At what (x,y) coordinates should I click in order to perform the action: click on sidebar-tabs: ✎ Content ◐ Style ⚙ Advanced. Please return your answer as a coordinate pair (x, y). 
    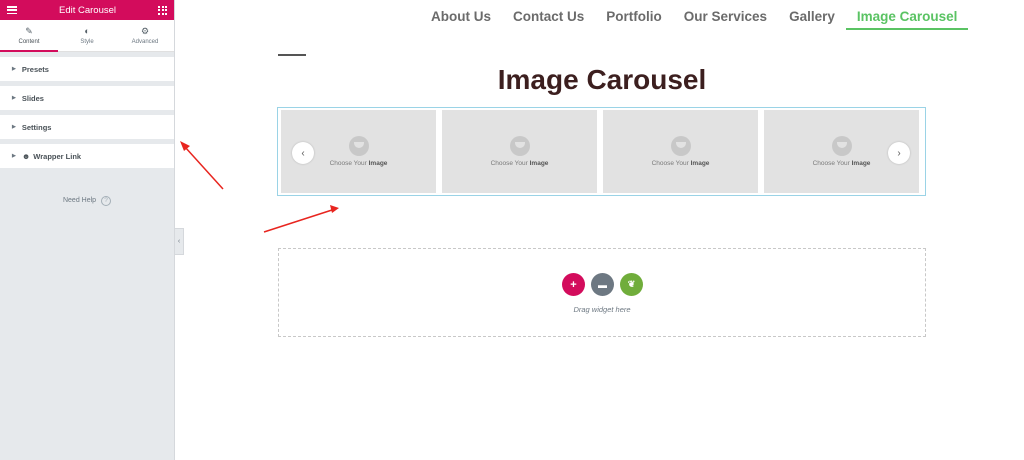
    Looking at the image, I should click on (87, 36).